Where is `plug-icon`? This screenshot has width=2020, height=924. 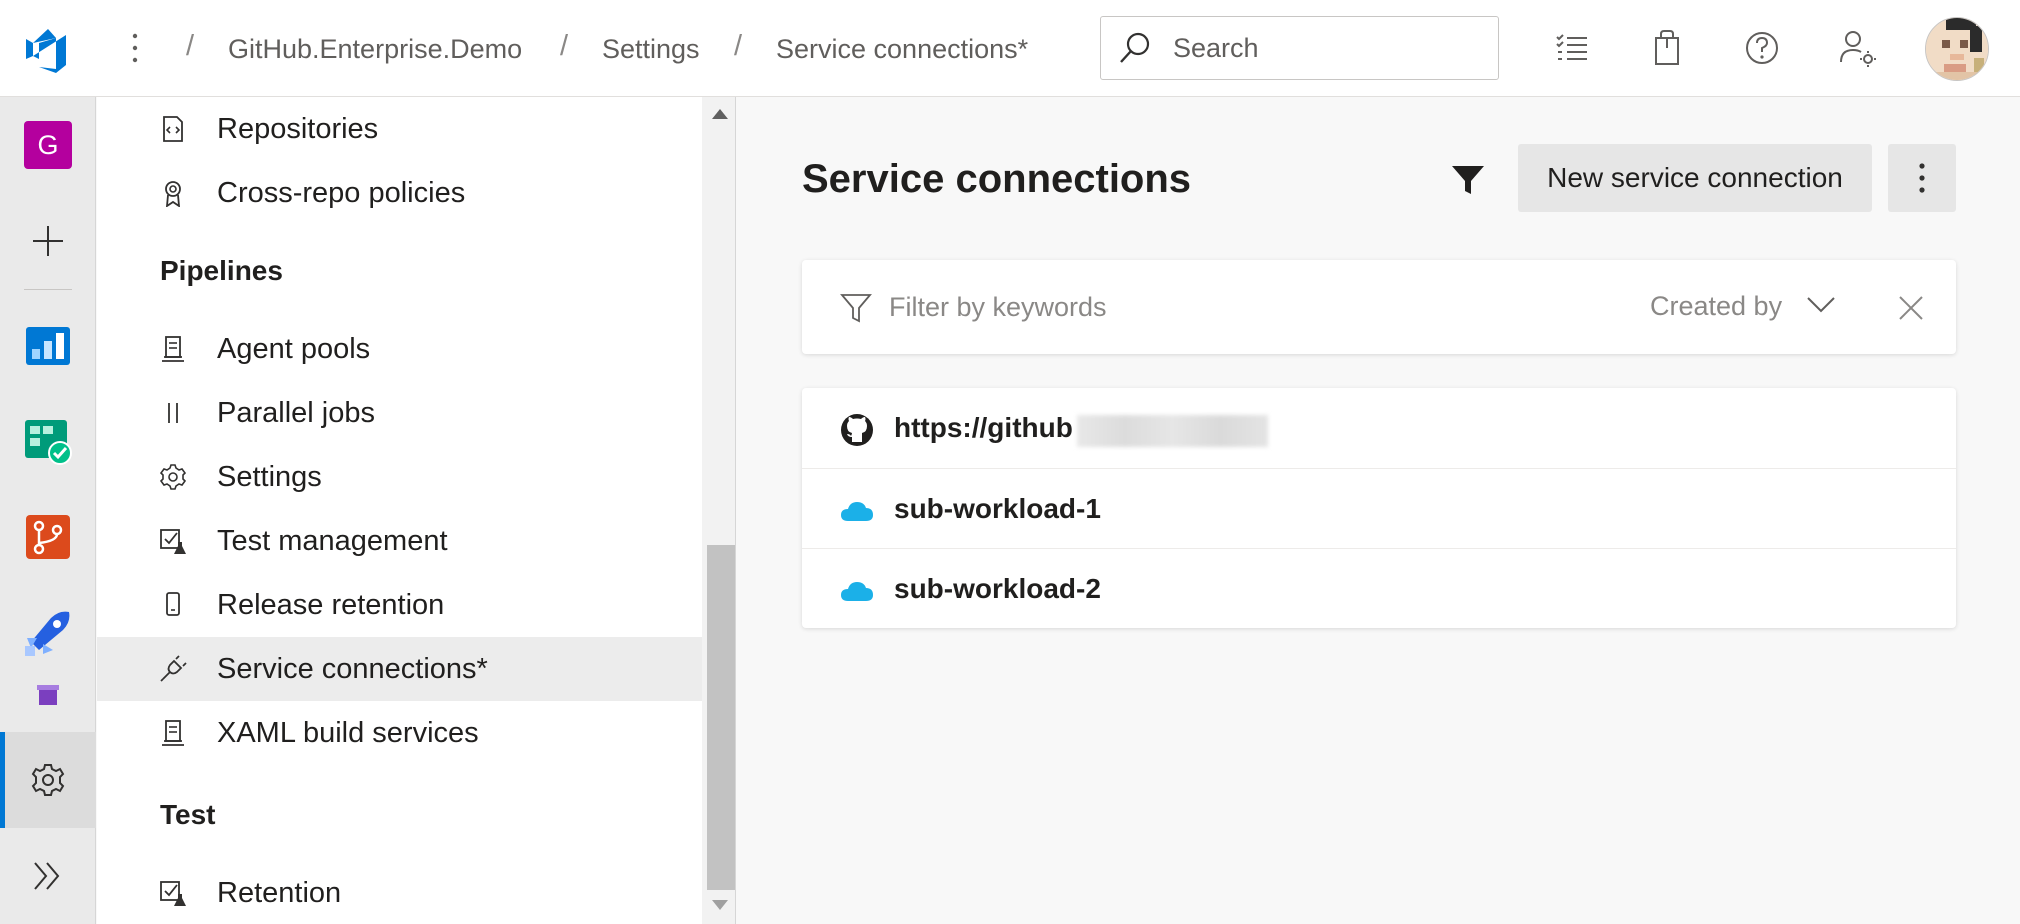
plug-icon is located at coordinates (173, 668).